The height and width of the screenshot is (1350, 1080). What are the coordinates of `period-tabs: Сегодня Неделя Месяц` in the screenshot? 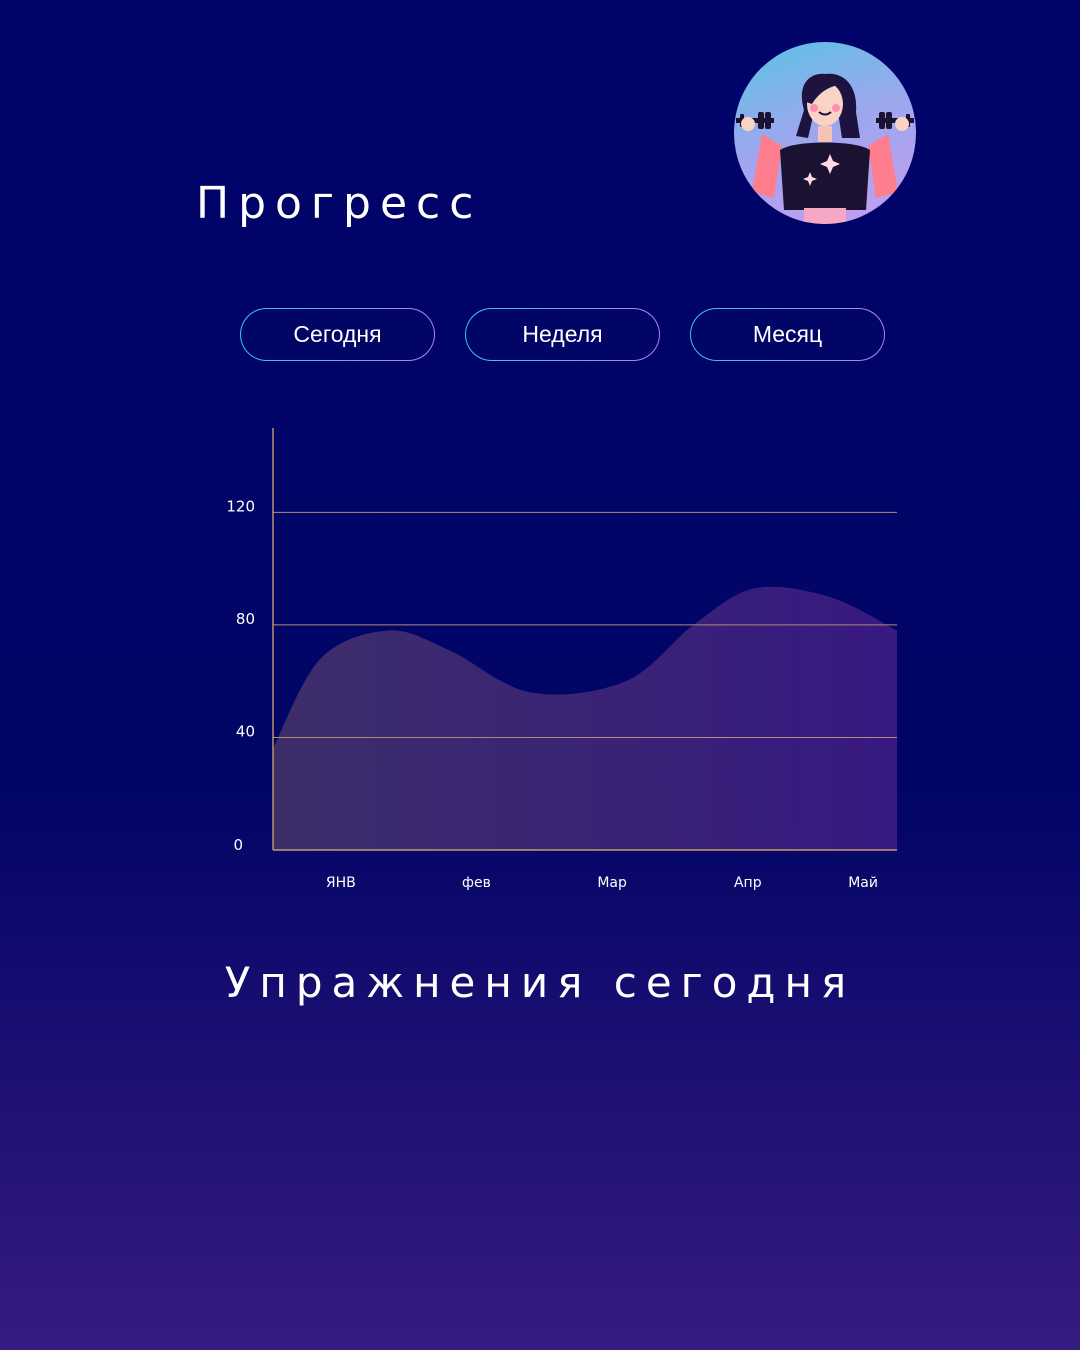 It's located at (562, 334).